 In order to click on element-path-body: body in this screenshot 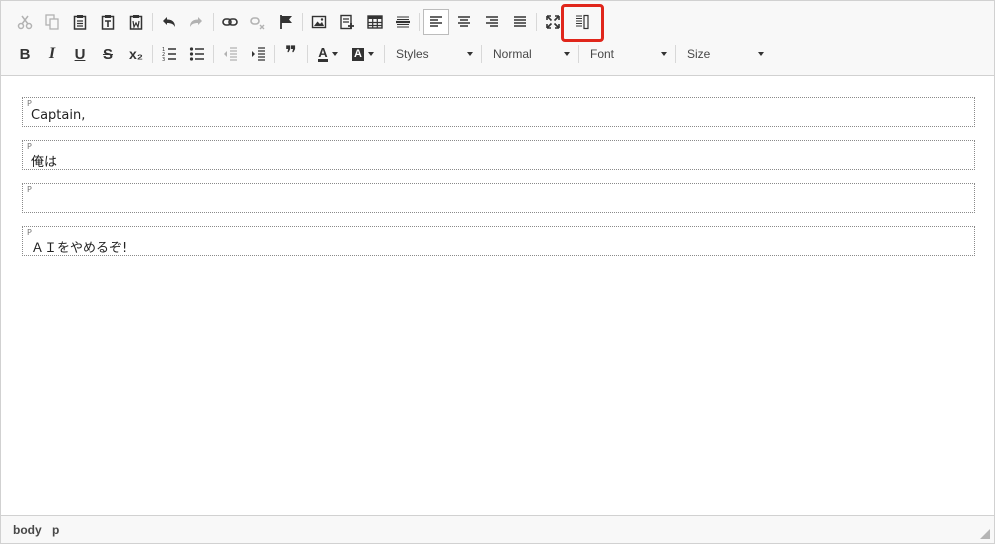, I will do `click(27, 530)`.